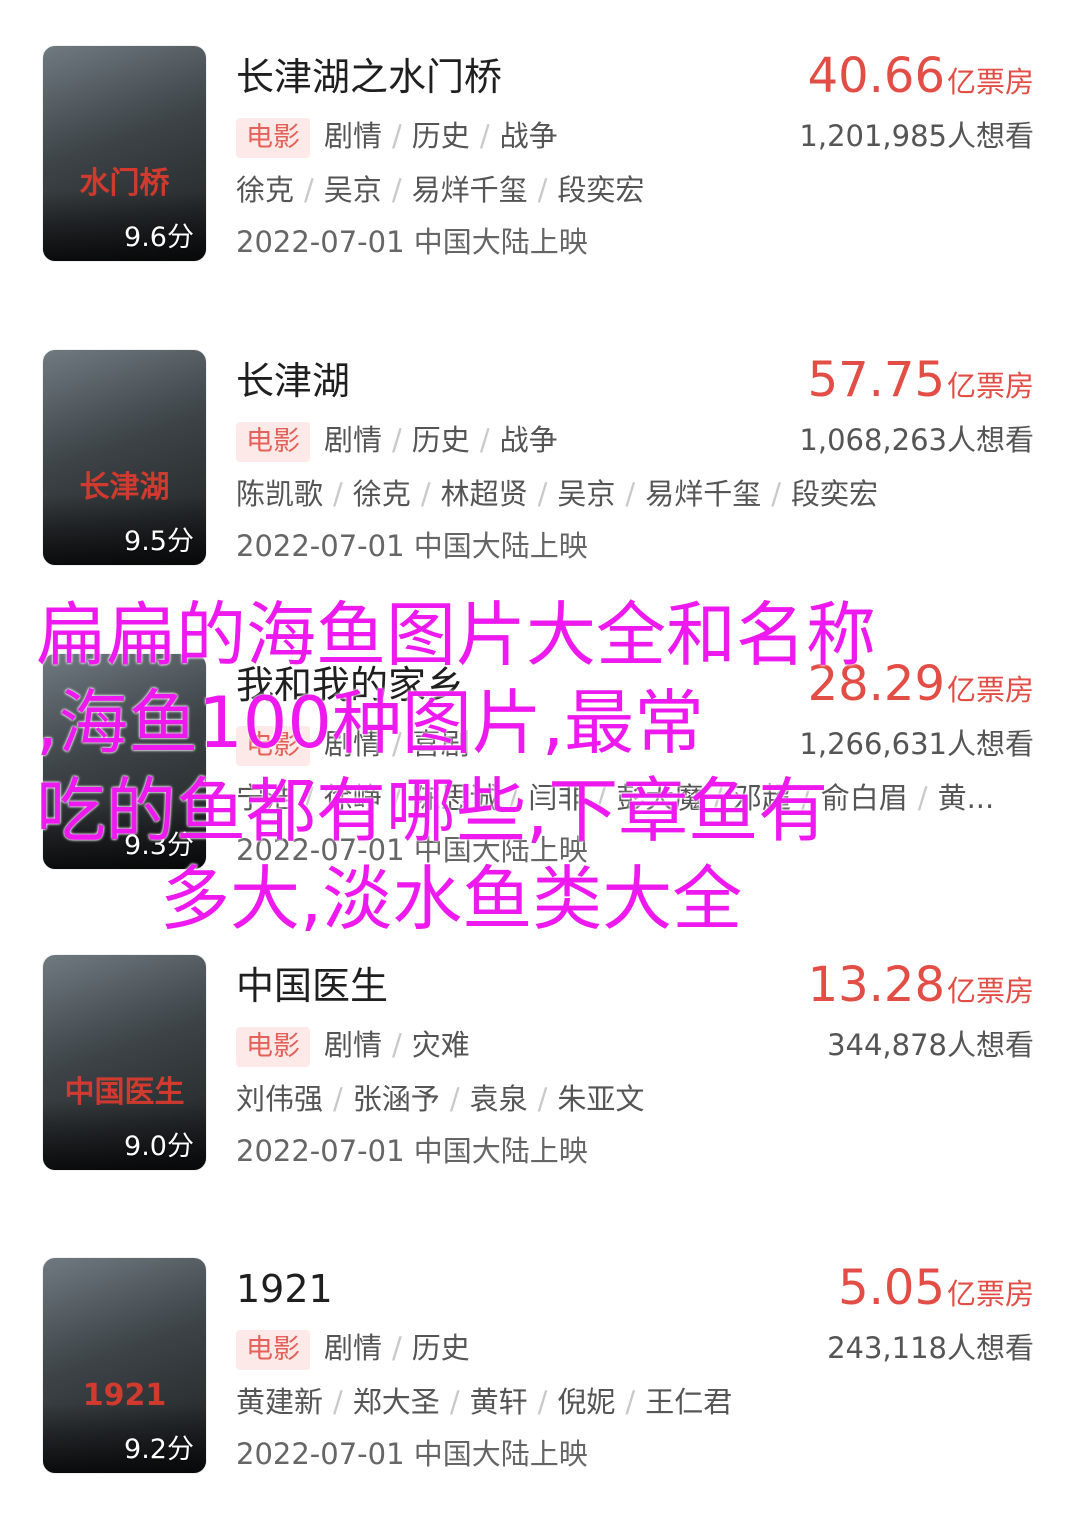  Describe the element at coordinates (864, 798) in the screenshot. I see `cast-name: 俞白眉` at that location.